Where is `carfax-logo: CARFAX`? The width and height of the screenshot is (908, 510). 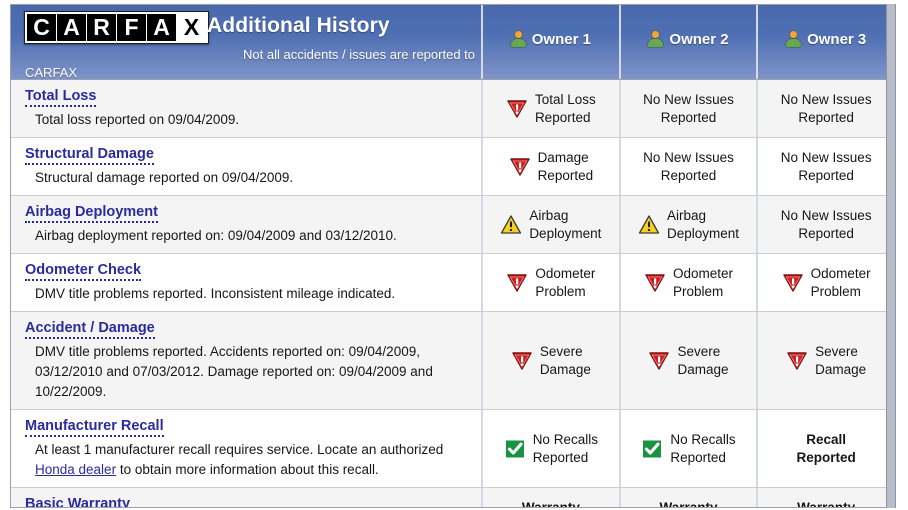 carfax-logo: CARFAX is located at coordinates (116, 27).